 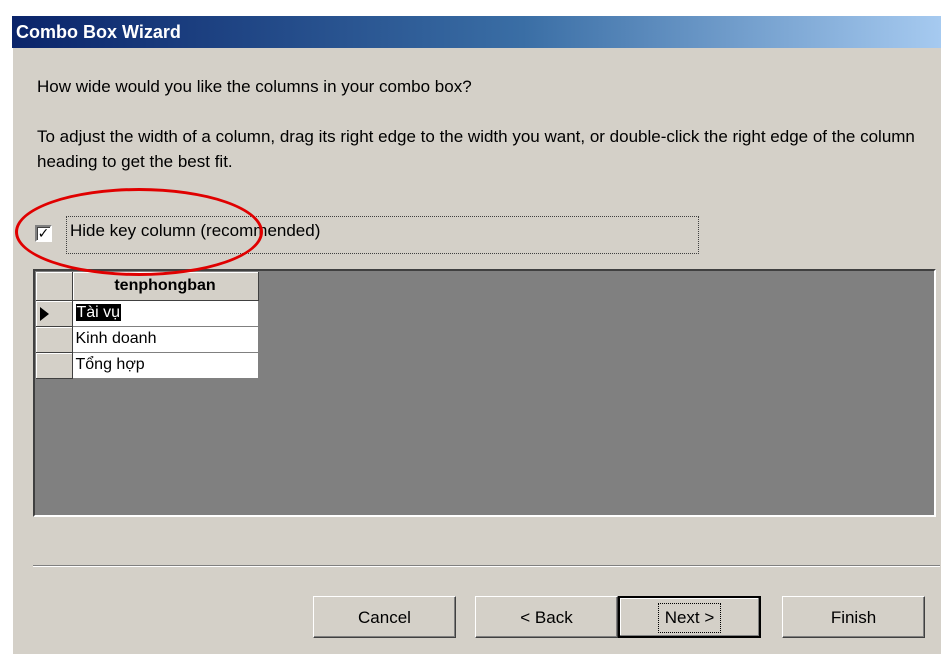 What do you see at coordinates (546, 617) in the screenshot?
I see `back-button: < Back` at bounding box center [546, 617].